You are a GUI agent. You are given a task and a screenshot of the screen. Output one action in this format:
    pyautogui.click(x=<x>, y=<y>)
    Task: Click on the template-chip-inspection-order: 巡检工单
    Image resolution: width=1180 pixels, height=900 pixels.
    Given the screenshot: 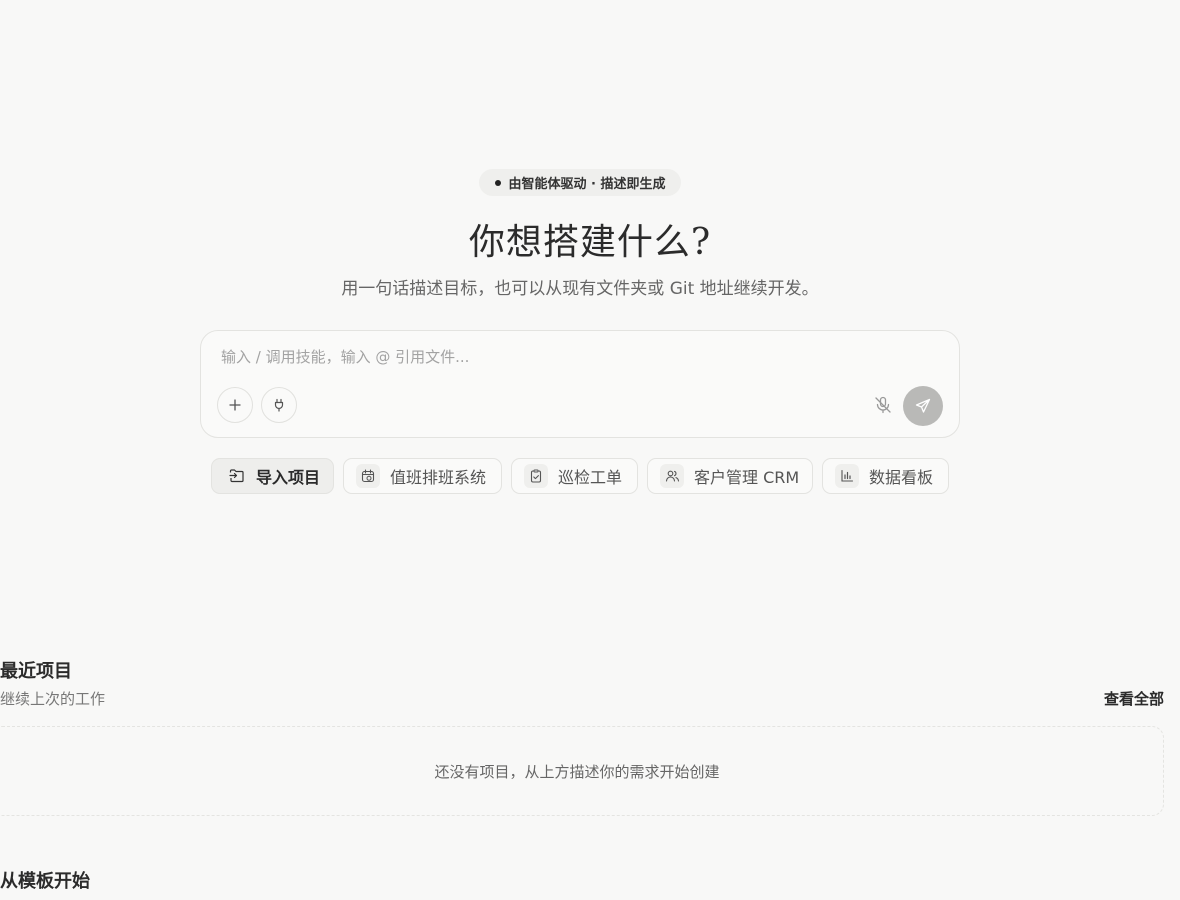 What is the action you would take?
    pyautogui.click(x=574, y=476)
    